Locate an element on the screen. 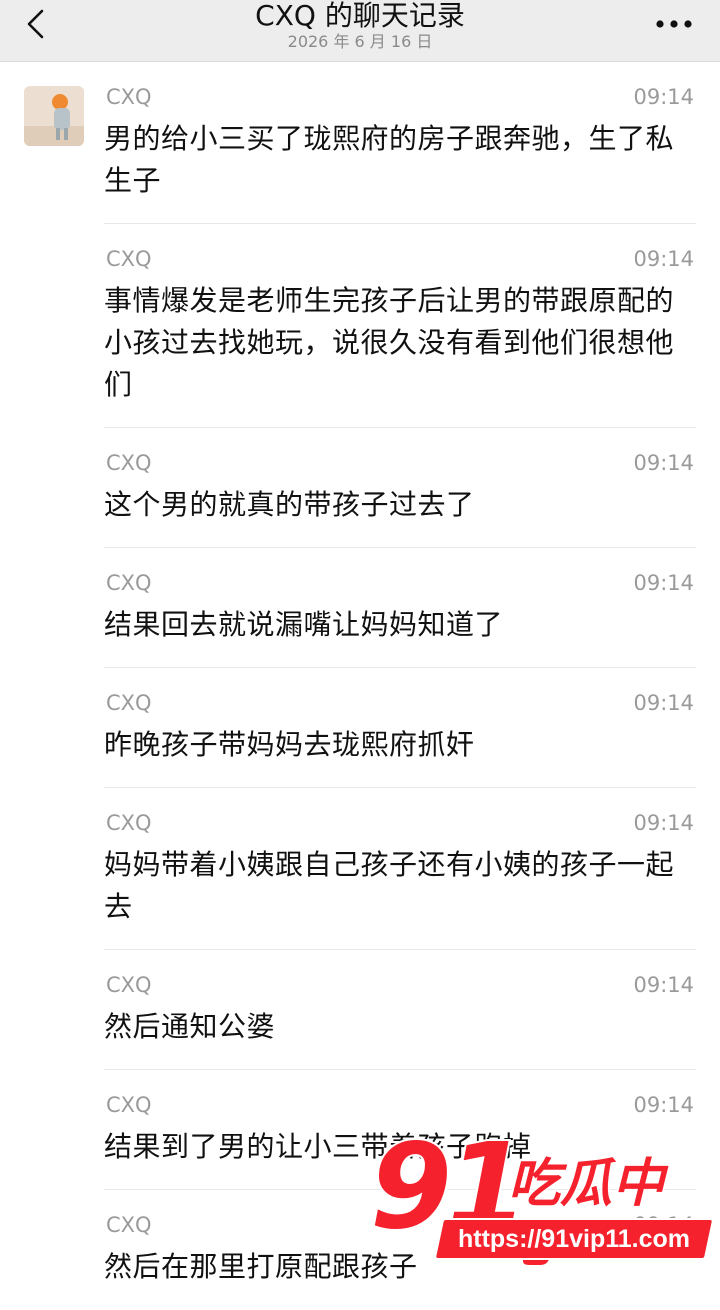  message-line: 结果回去就说漏嘴让妈妈知道了 is located at coordinates (304, 624).